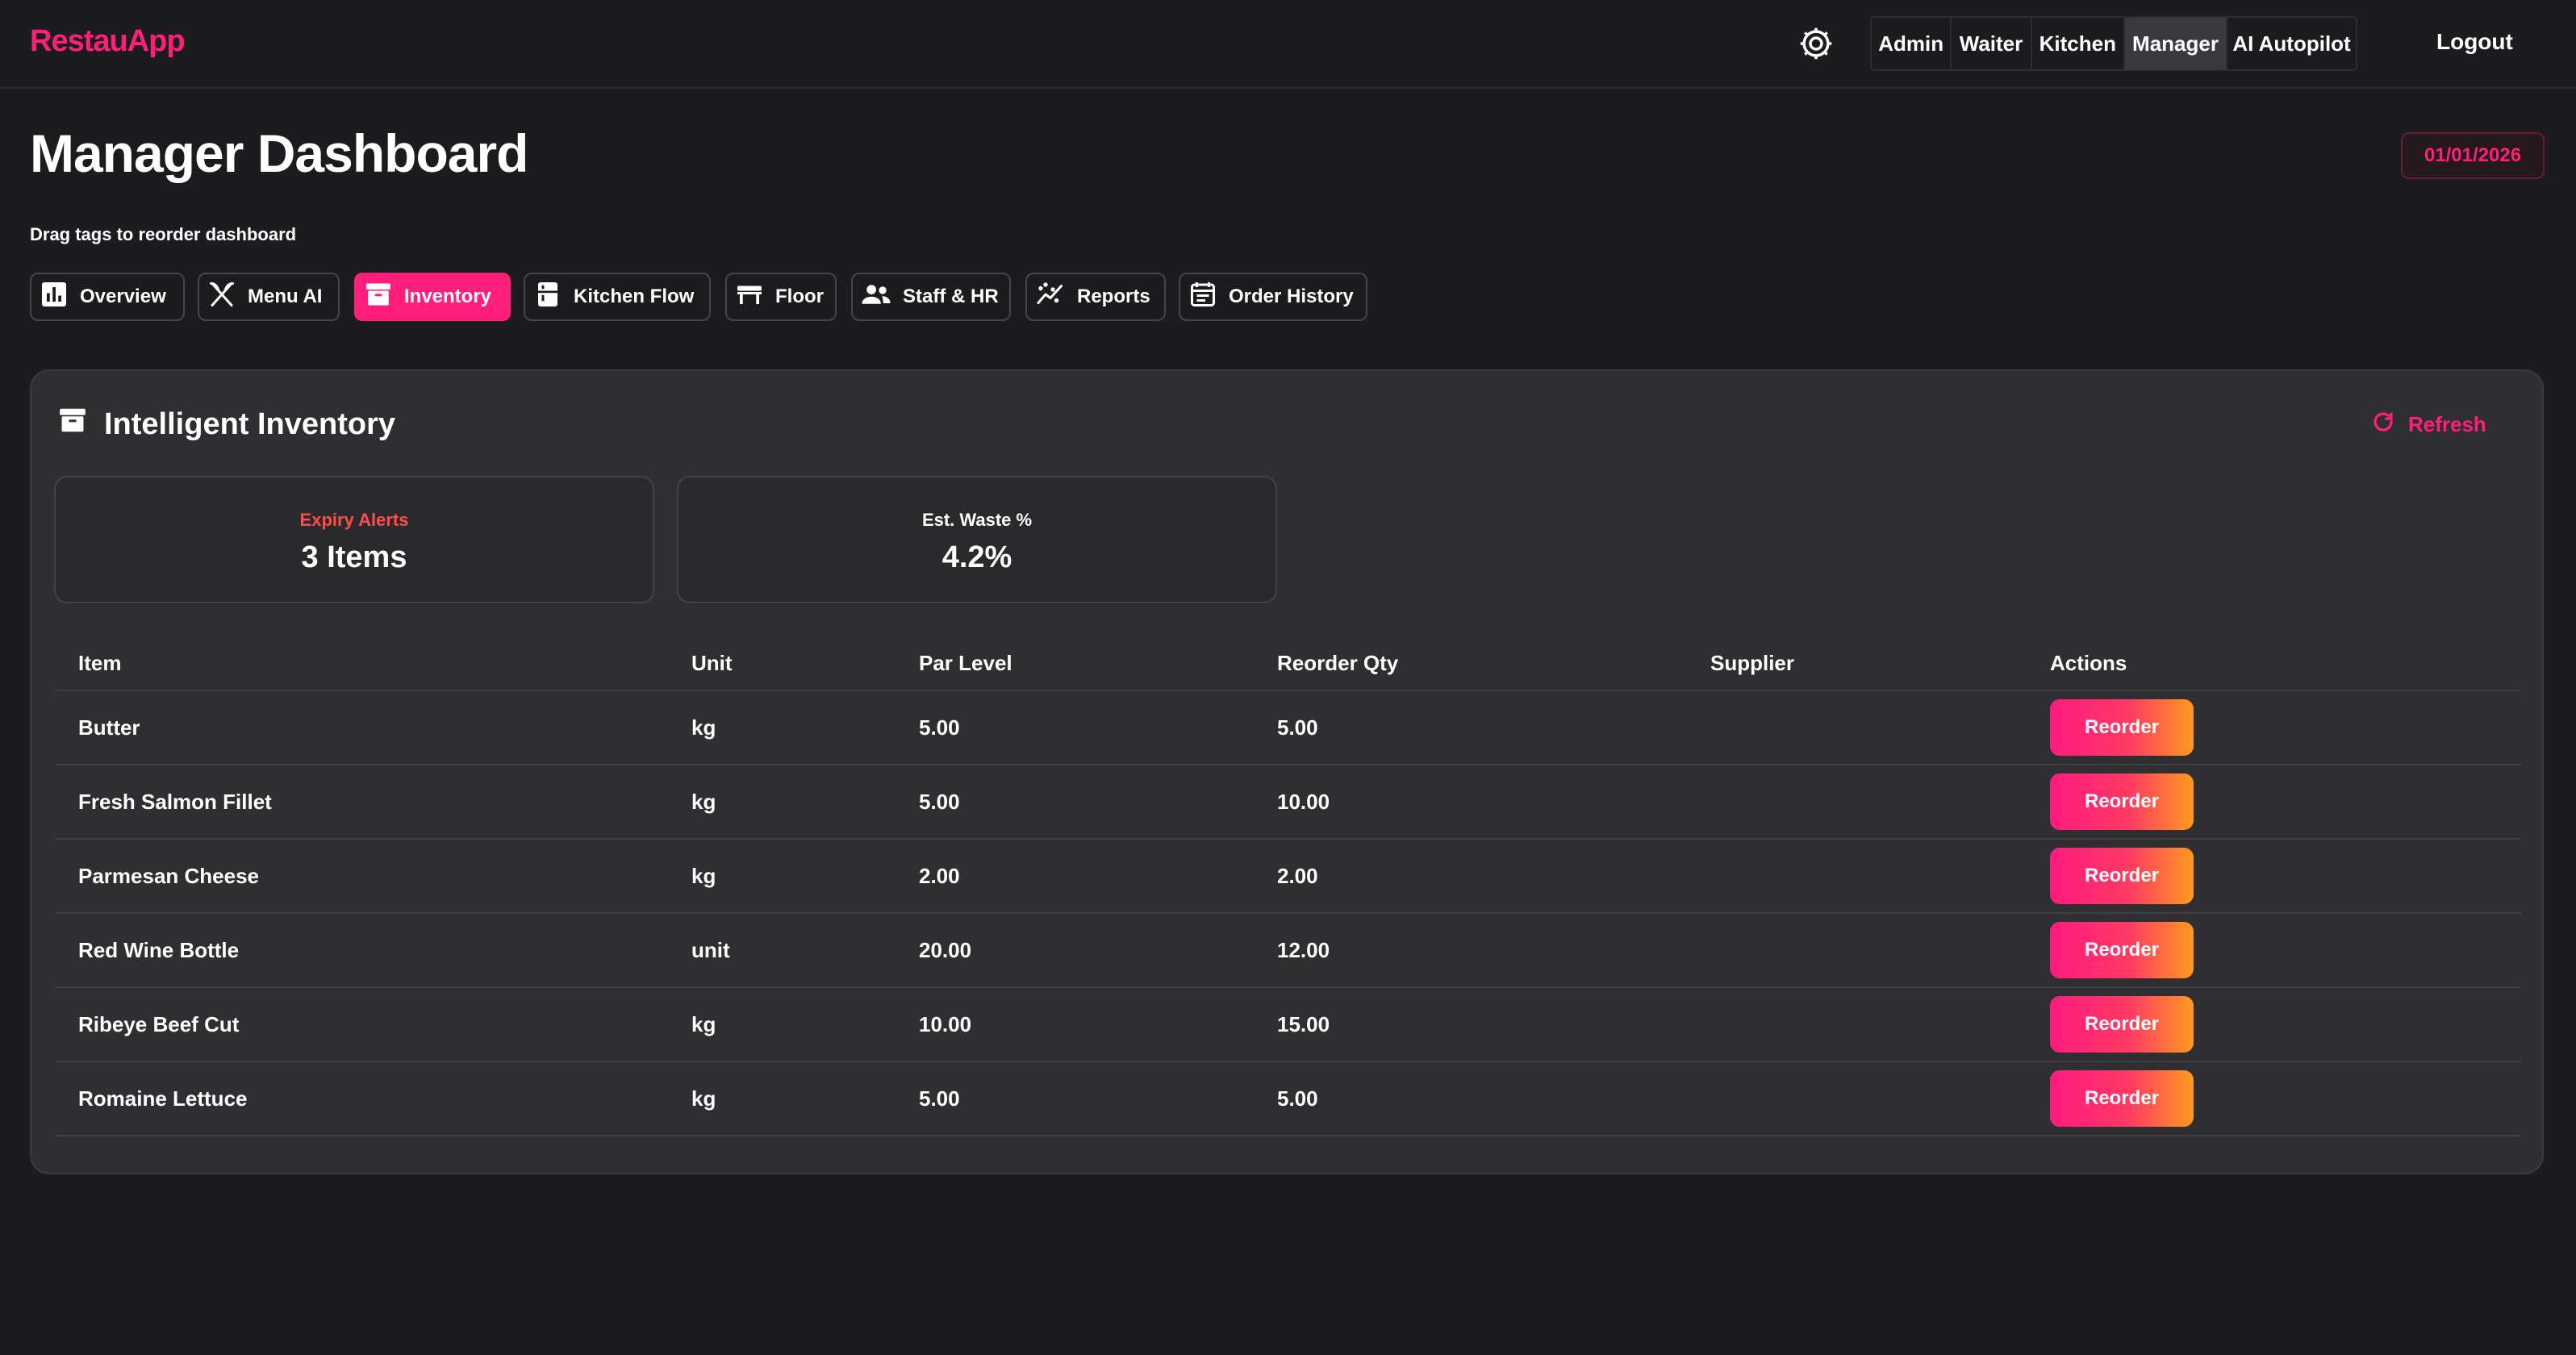 The image size is (2576, 1355). I want to click on refresh-button: Refresh, so click(2428, 425).